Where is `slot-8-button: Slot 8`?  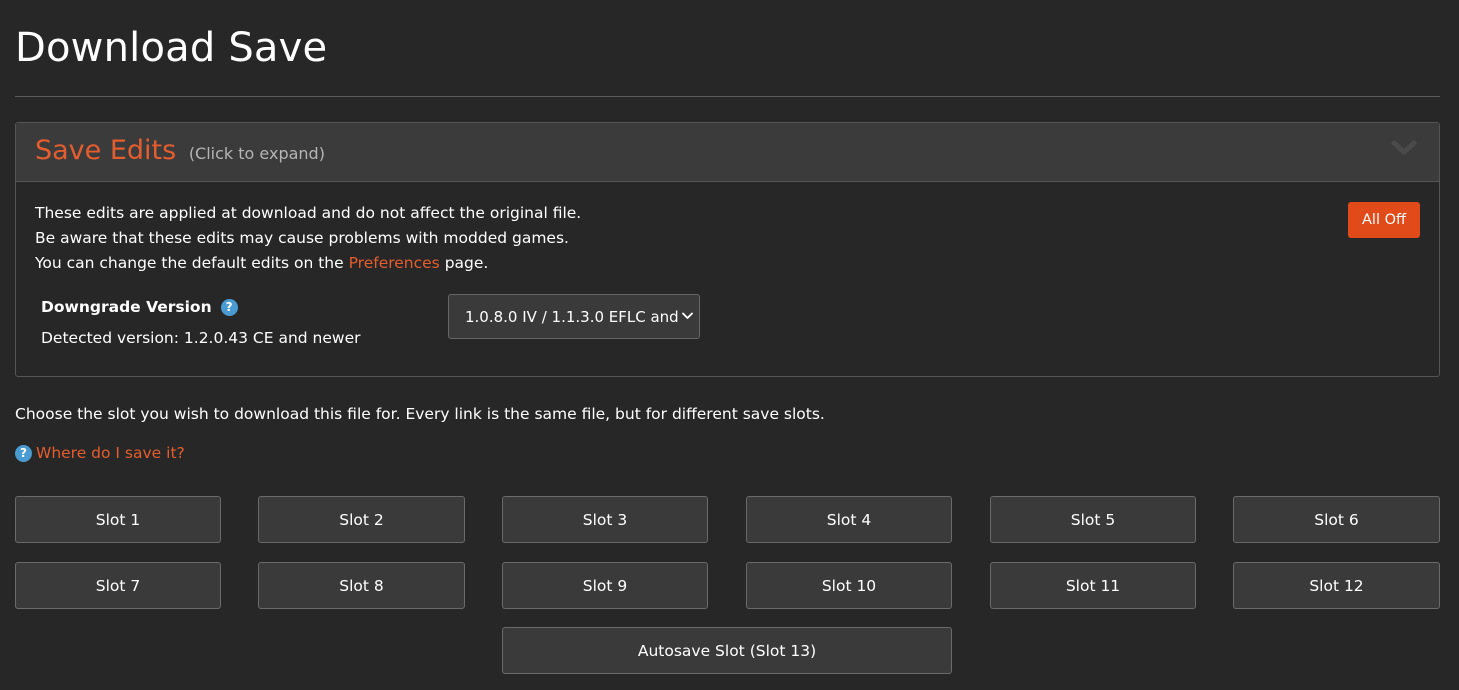
slot-8-button: Slot 8 is located at coordinates (361, 585).